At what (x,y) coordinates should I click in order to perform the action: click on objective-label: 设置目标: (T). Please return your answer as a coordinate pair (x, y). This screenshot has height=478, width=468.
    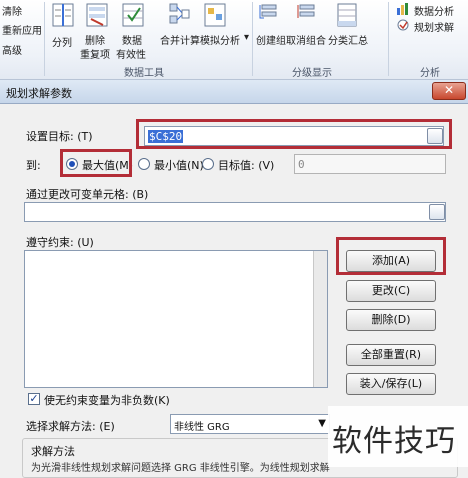
    Looking at the image, I should click on (59, 136).